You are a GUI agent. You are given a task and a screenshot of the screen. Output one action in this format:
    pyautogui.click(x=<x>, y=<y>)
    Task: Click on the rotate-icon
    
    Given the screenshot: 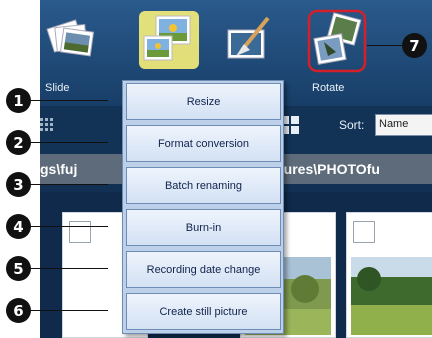 What is the action you would take?
    pyautogui.click(x=337, y=41)
    